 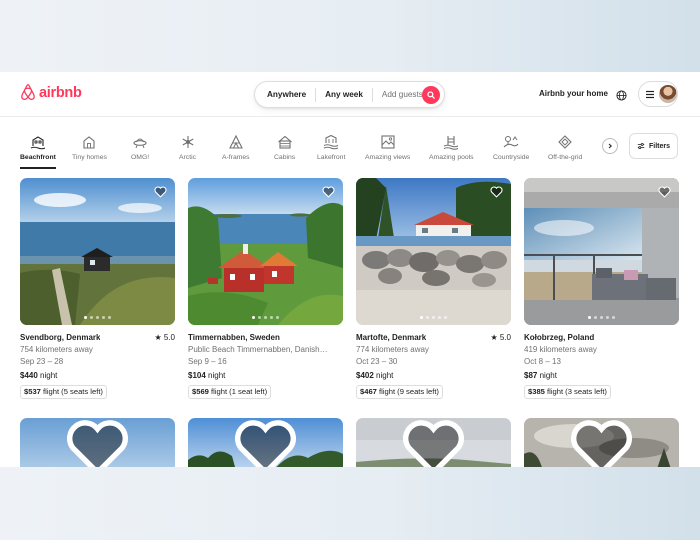 I want to click on category-tiny-homes: Tiny homes, so click(x=89, y=147).